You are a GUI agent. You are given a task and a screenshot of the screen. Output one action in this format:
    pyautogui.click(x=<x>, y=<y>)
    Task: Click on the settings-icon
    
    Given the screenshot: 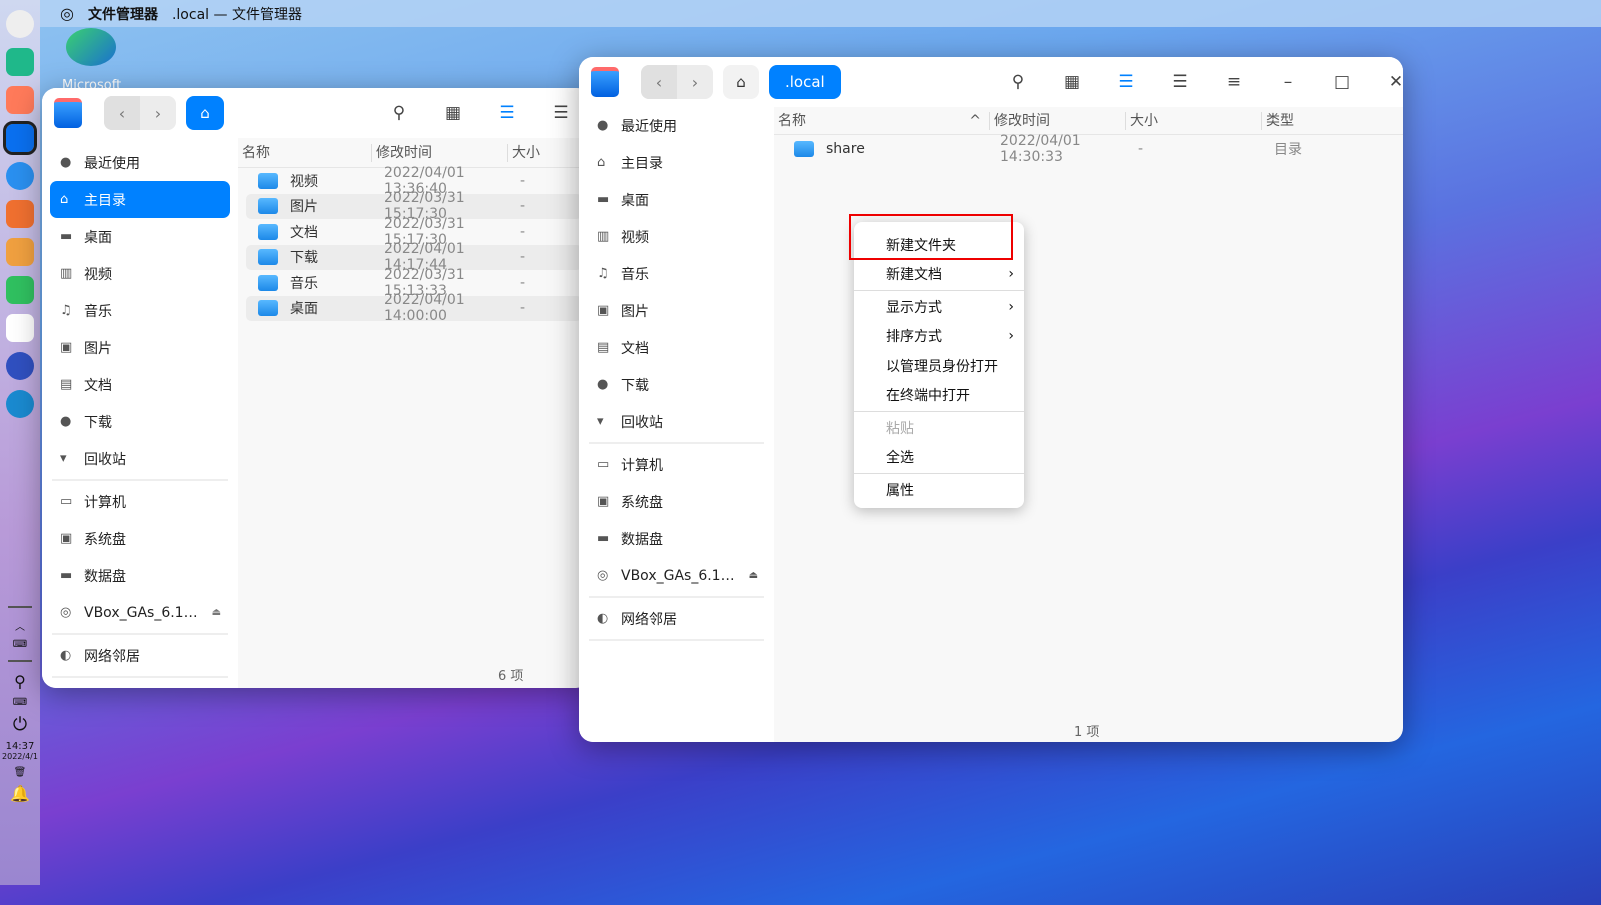 What is the action you would take?
    pyautogui.click(x=20, y=366)
    